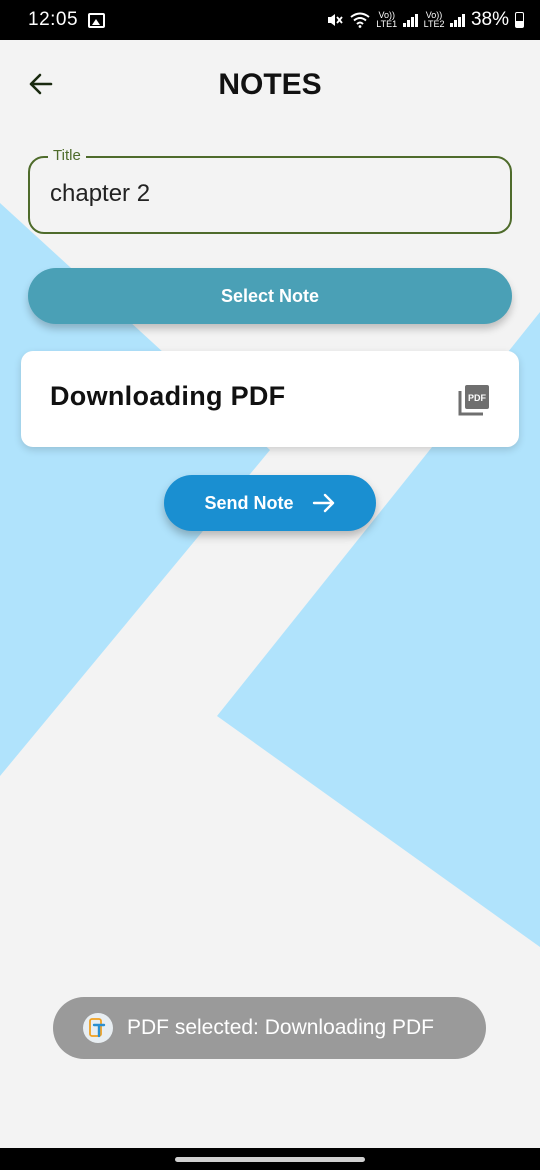 This screenshot has width=540, height=1170. I want to click on volte-lte1-indicator: Vo)) LTE1, so click(387, 19).